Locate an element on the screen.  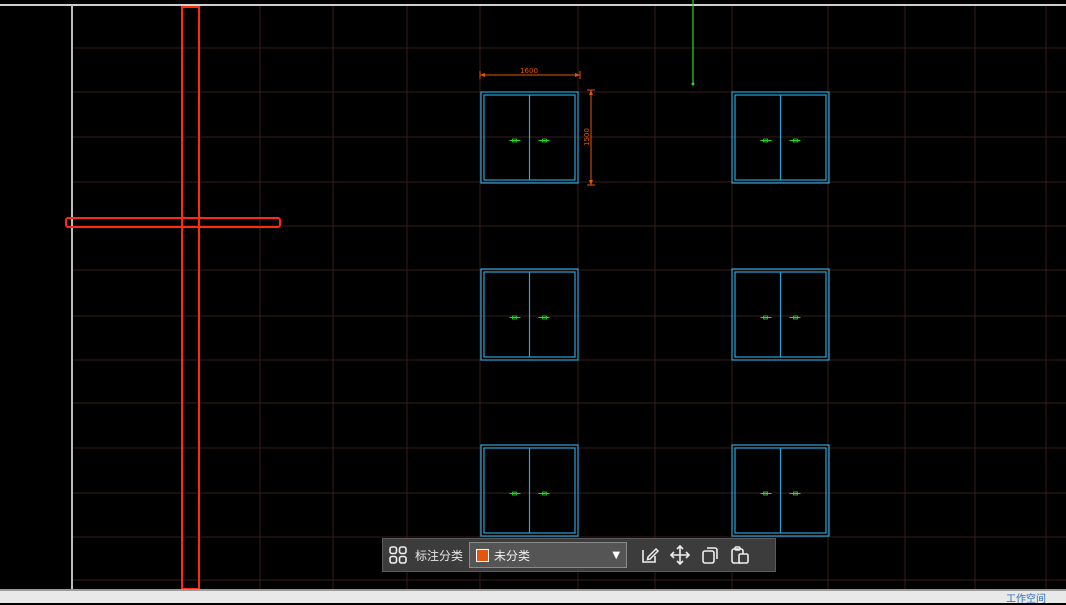
category-color-swatch is located at coordinates (483, 555).